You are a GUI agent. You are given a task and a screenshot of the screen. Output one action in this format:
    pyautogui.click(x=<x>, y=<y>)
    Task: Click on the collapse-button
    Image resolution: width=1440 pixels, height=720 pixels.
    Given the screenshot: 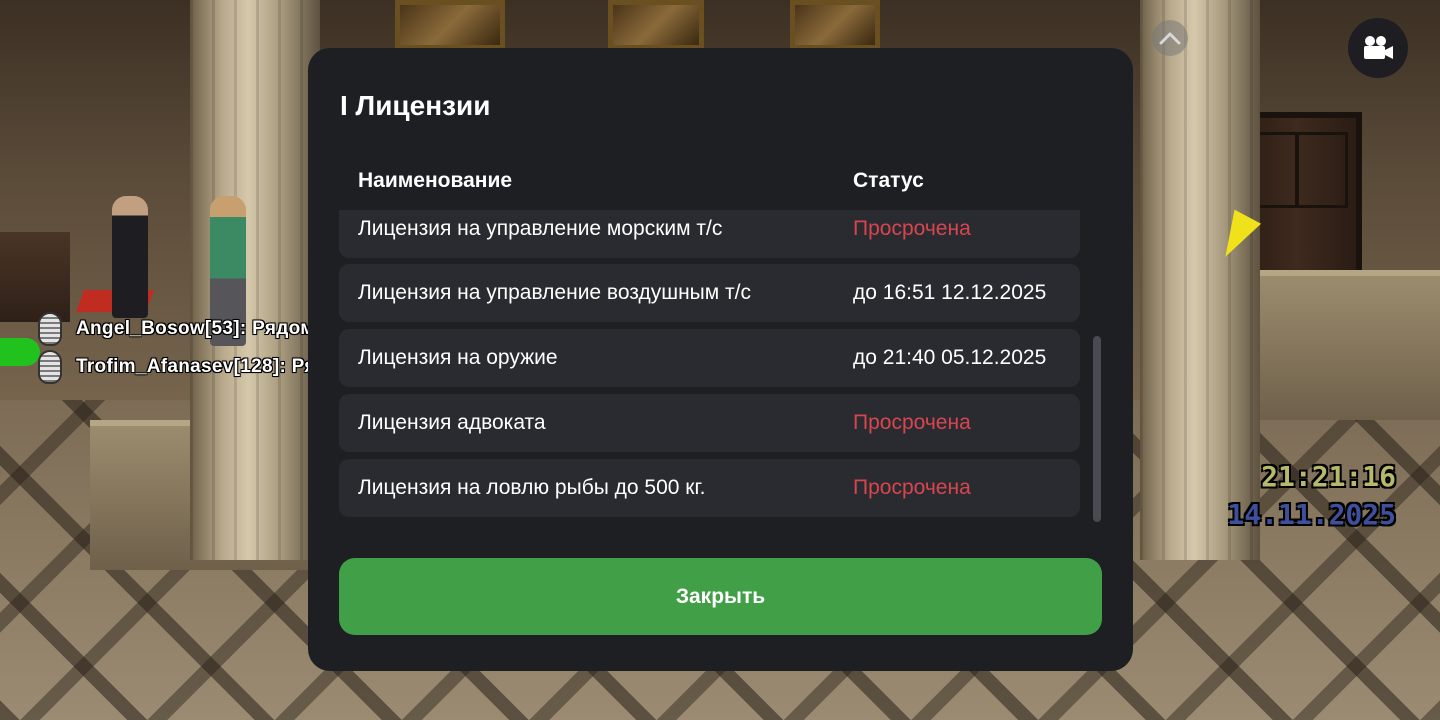 What is the action you would take?
    pyautogui.click(x=1170, y=38)
    